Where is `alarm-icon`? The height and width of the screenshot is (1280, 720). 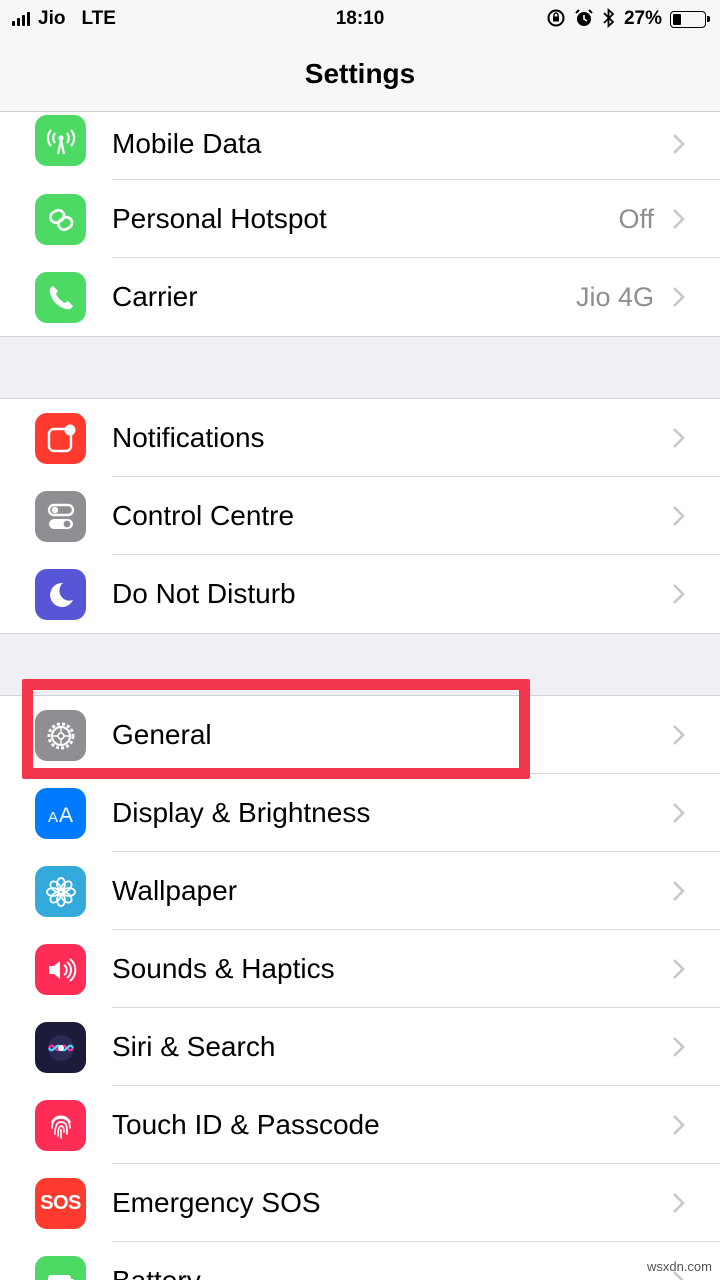 alarm-icon is located at coordinates (584, 19).